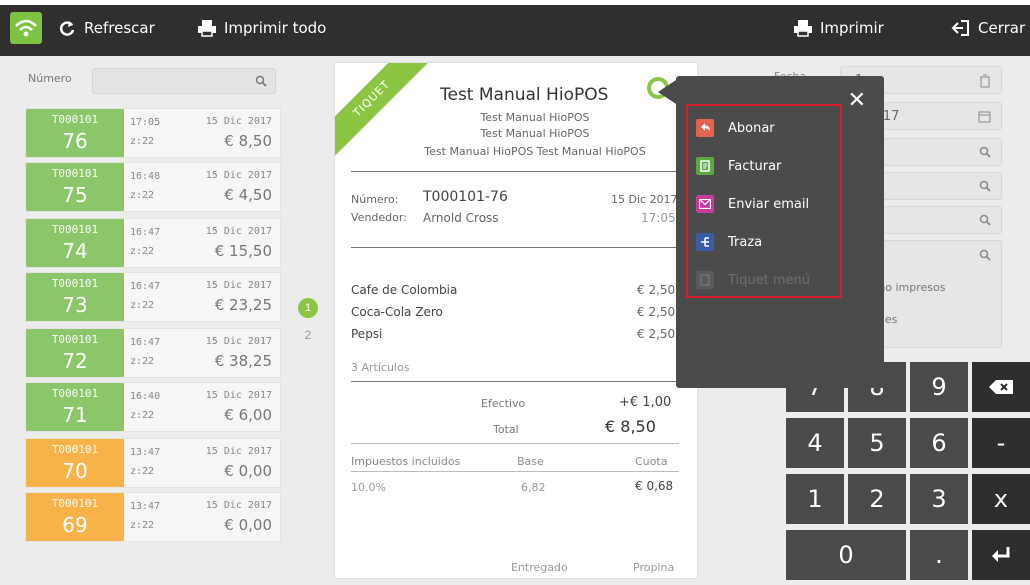 The image size is (1030, 585). Describe the element at coordinates (26, 28) in the screenshot. I see `wifi-icon` at that location.